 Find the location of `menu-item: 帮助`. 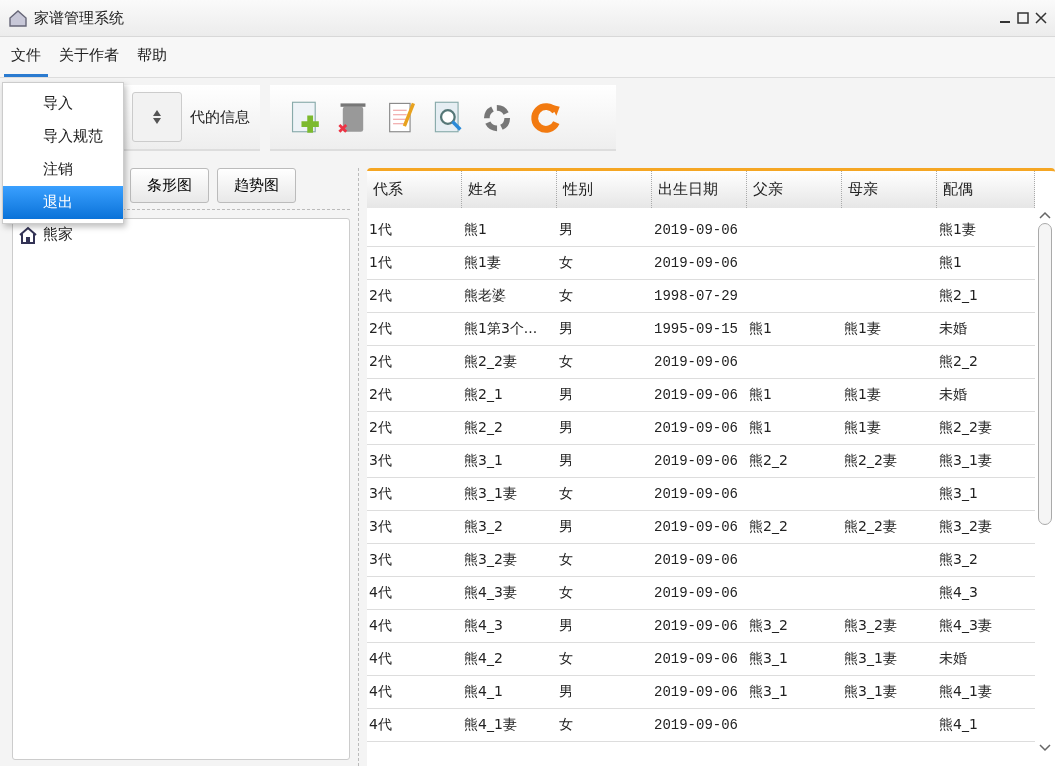

menu-item: 帮助 is located at coordinates (152, 57).